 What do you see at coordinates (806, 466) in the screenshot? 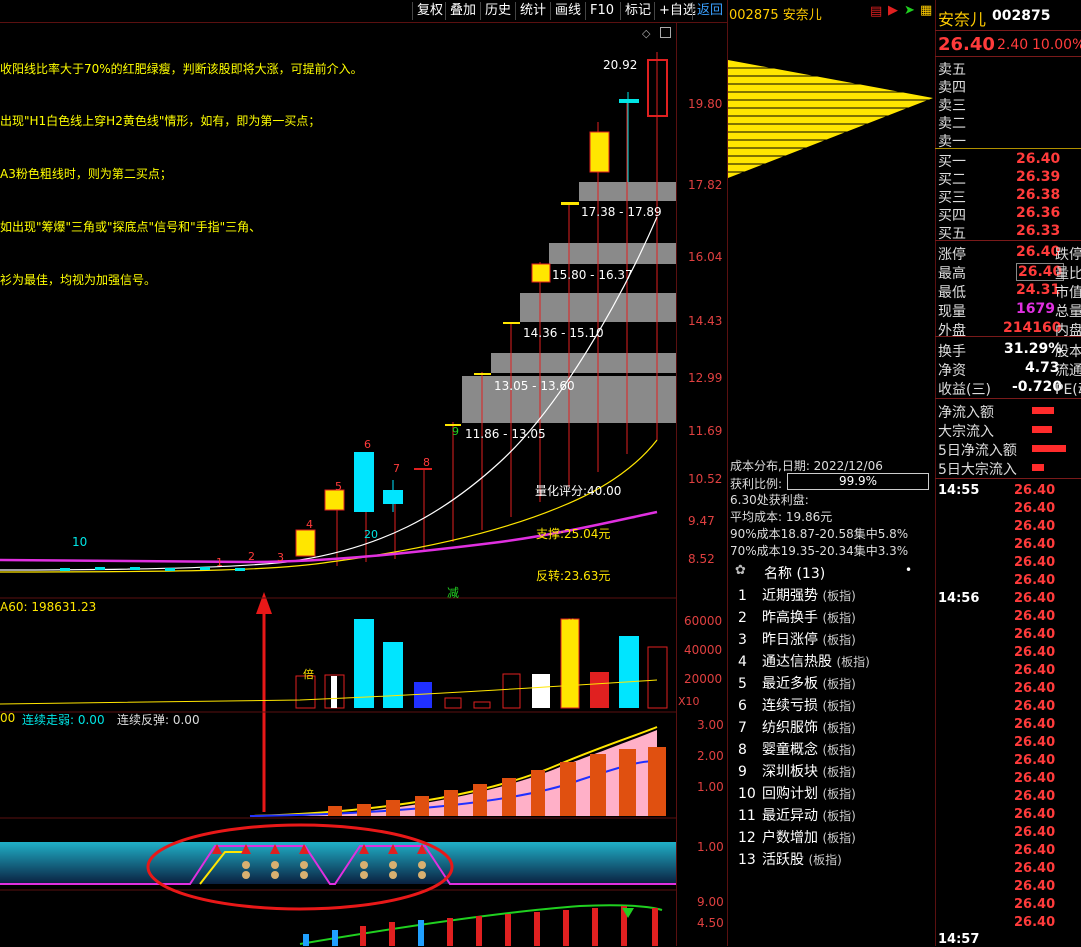
I see `cost-date: 成本分布,日期: 2022/12/06` at bounding box center [806, 466].